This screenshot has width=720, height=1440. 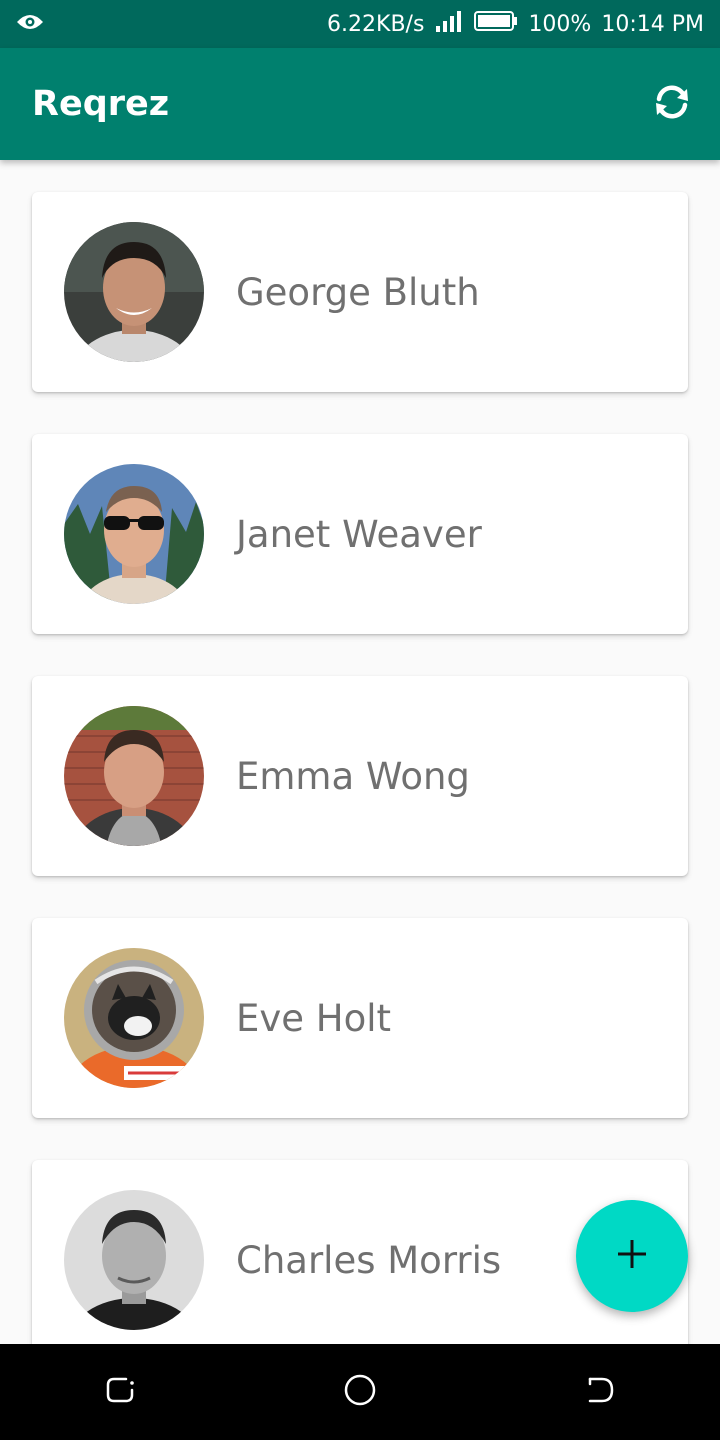 I want to click on recent-apps-icon, so click(x=120, y=1392).